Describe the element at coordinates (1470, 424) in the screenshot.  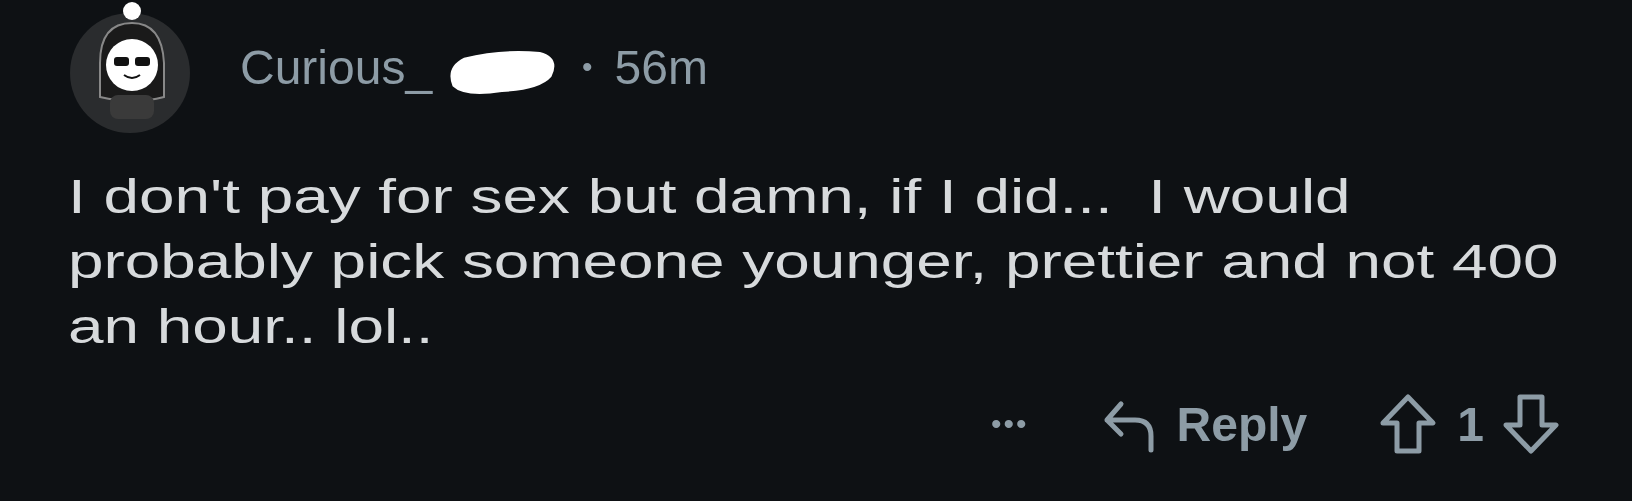
I see `vote-count: 1` at that location.